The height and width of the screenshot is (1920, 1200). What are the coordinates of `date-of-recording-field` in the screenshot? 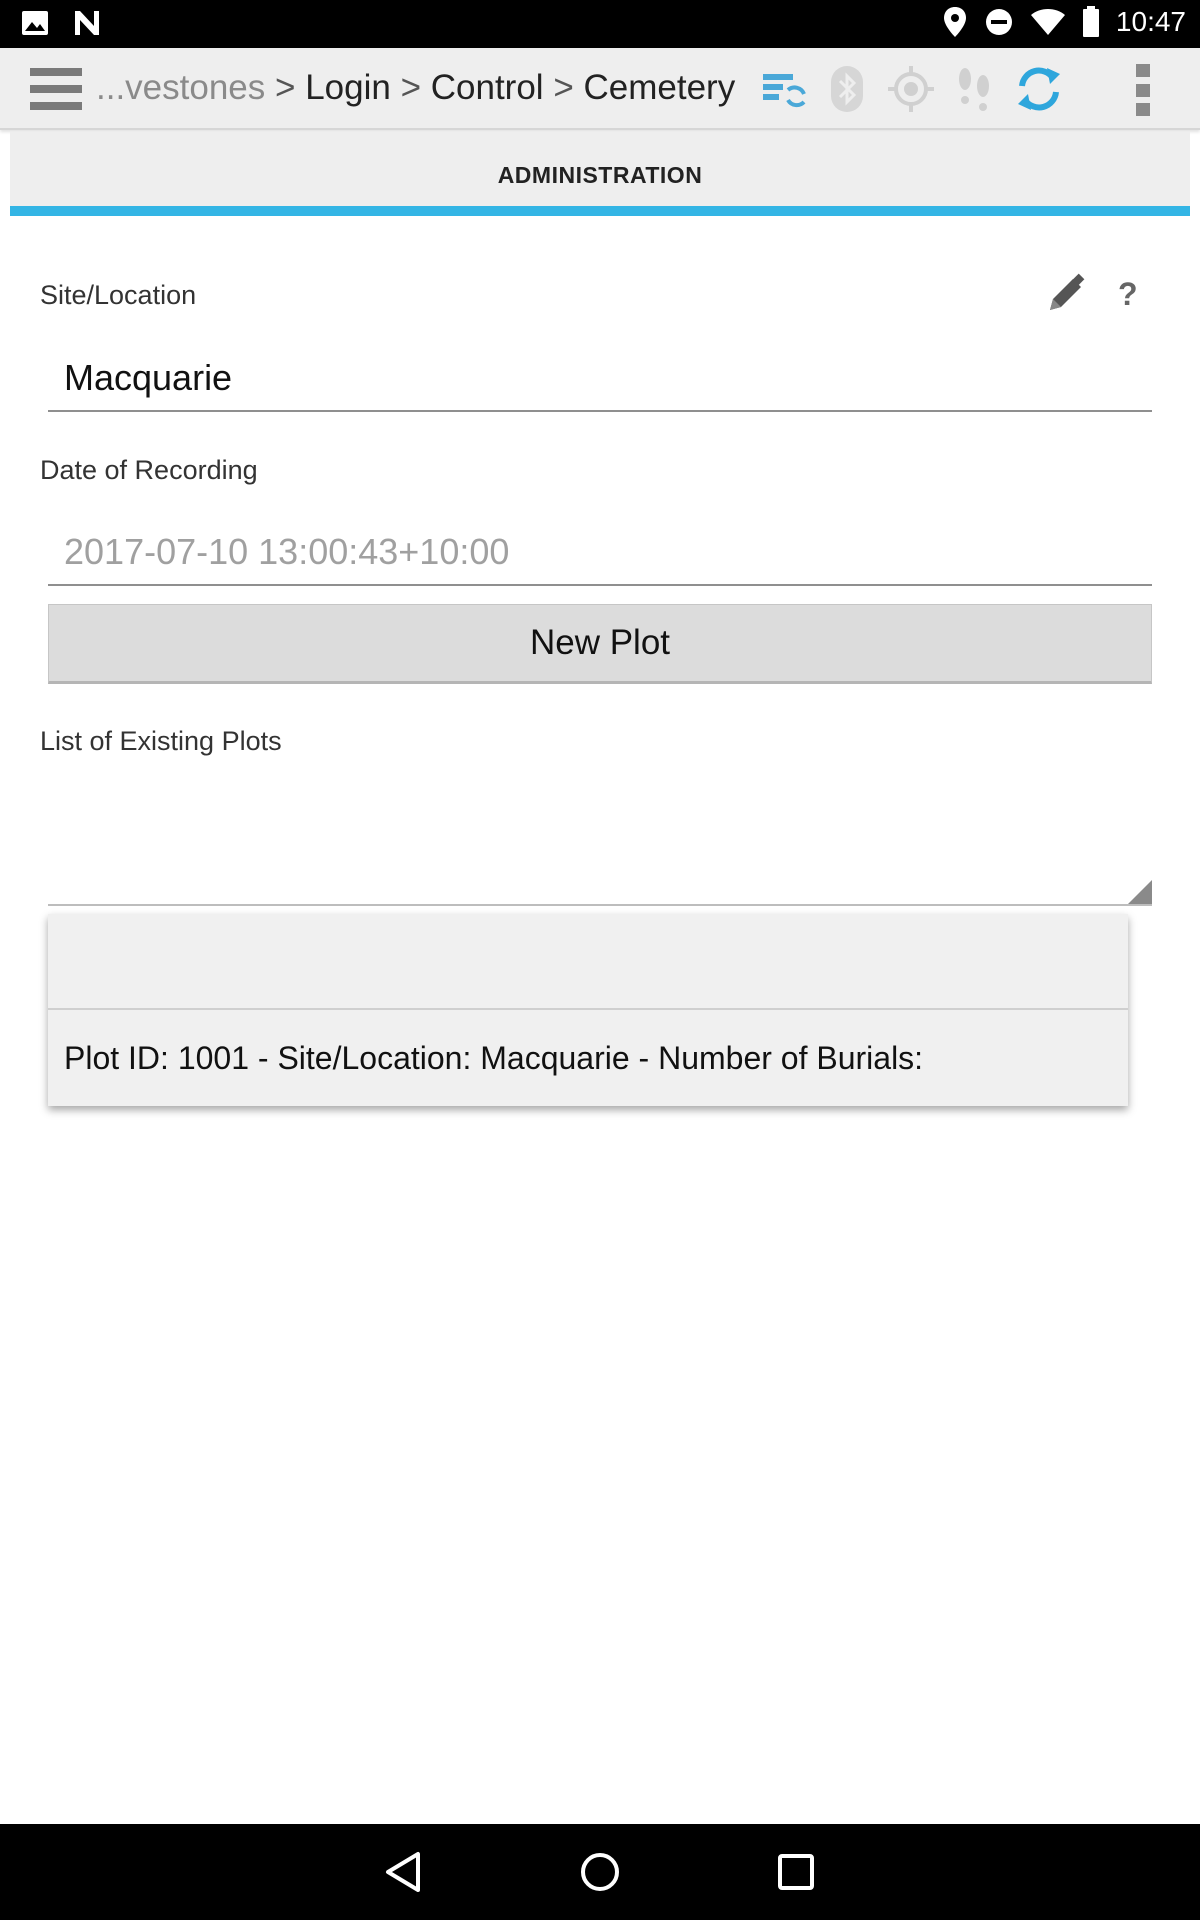 It's located at (600, 553).